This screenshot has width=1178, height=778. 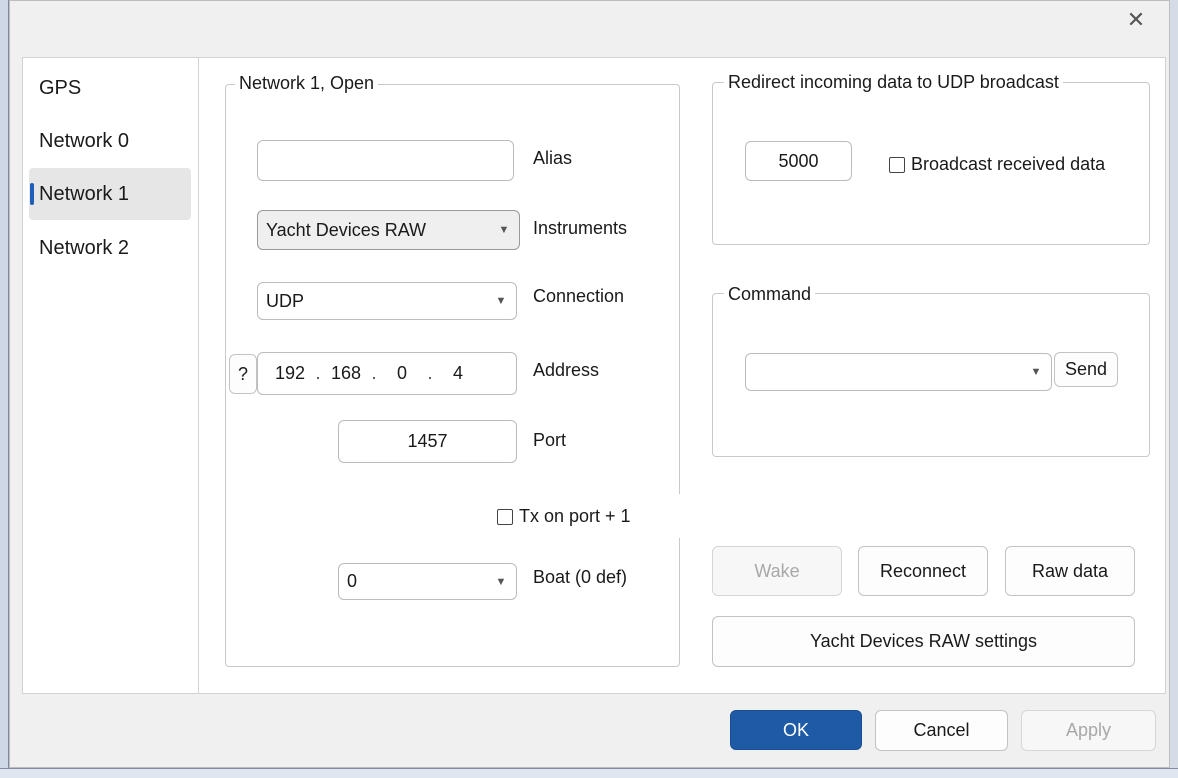 What do you see at coordinates (941, 730) in the screenshot?
I see `cancel-button: Cancel` at bounding box center [941, 730].